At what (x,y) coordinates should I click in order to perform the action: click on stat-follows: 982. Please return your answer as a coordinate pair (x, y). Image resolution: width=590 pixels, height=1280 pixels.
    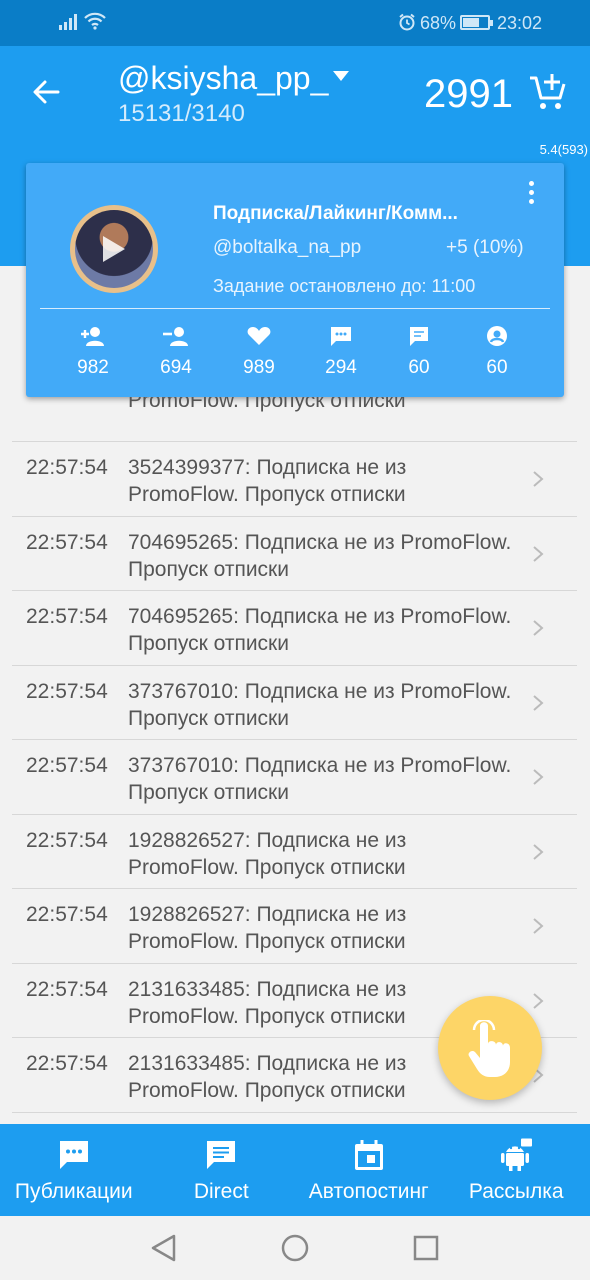
    Looking at the image, I should click on (93, 352).